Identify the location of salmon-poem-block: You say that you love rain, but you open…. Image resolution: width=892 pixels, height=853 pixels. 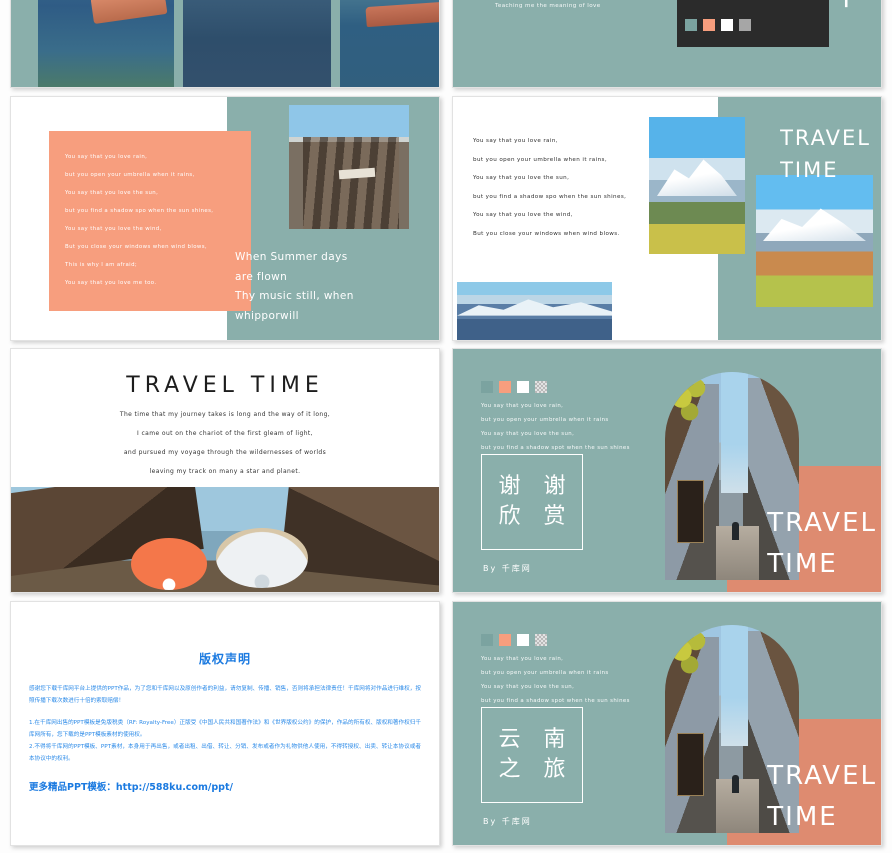
(150, 221).